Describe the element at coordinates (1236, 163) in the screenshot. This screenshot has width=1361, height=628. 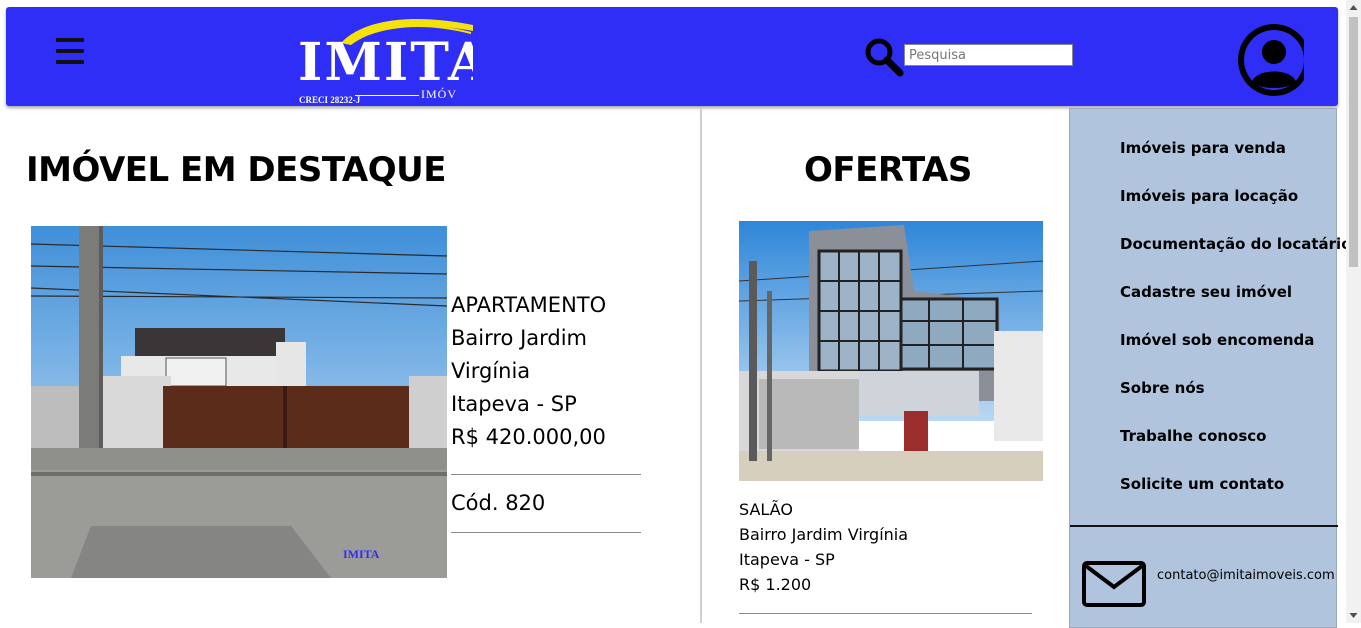
I see `menu-item-venda: Imóveis para venda` at that location.